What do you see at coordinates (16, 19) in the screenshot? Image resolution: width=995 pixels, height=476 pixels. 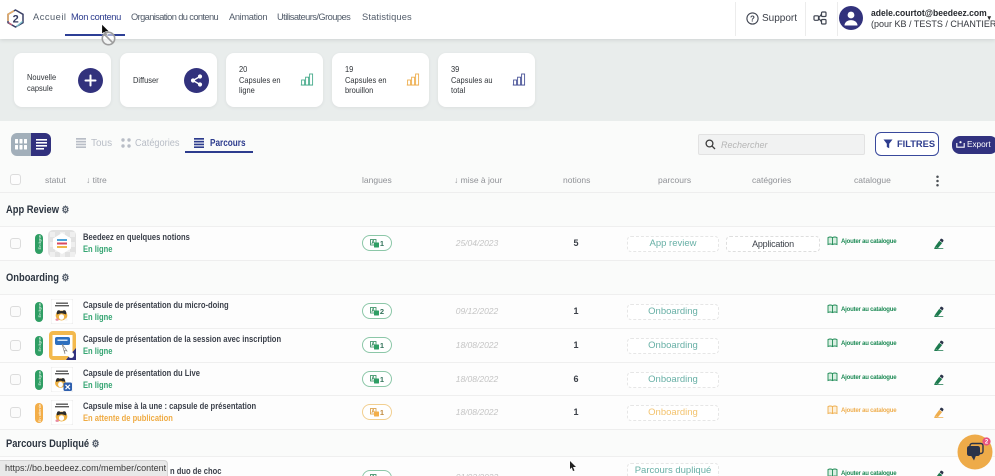 I see `svg-text: 2` at bounding box center [16, 19].